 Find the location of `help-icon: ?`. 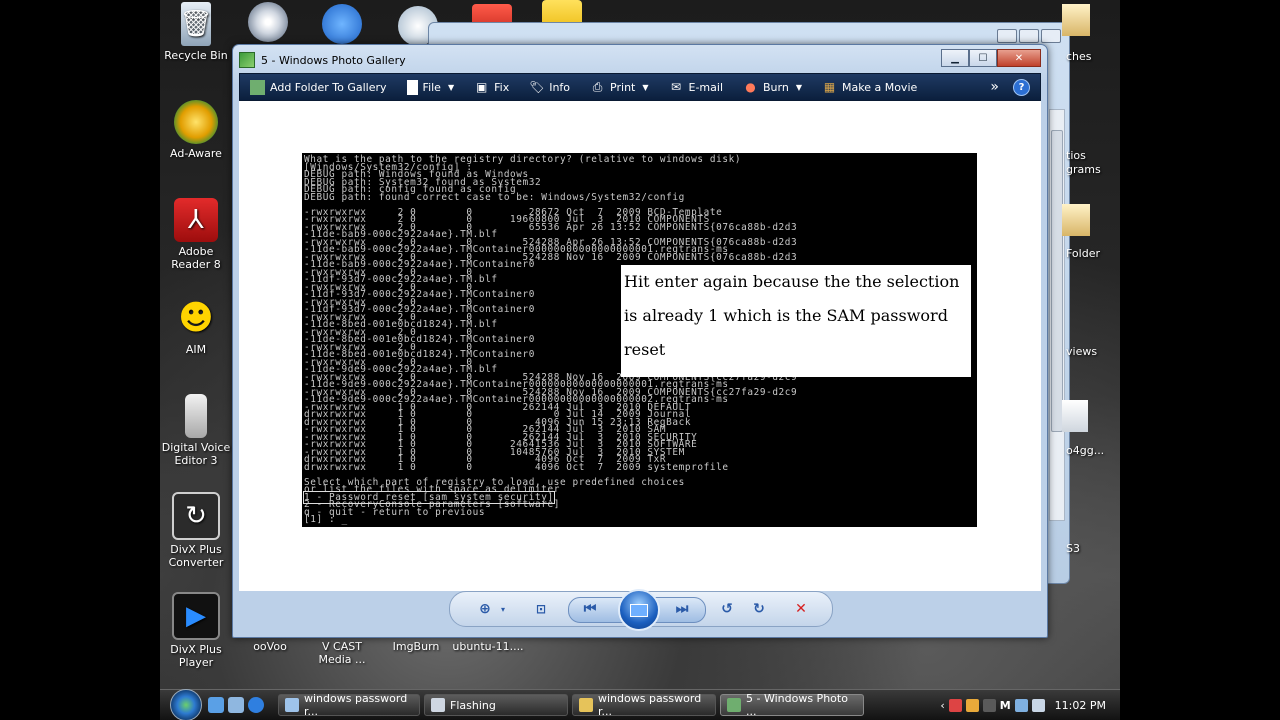

help-icon: ? is located at coordinates (1021, 87).